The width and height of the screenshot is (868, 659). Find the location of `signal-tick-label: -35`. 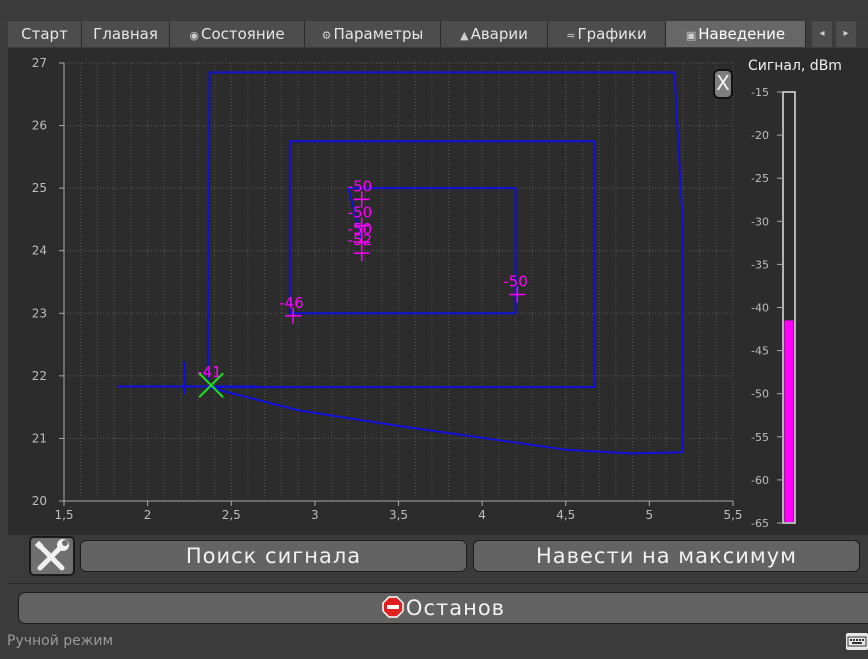

signal-tick-label: -35 is located at coordinates (760, 264).